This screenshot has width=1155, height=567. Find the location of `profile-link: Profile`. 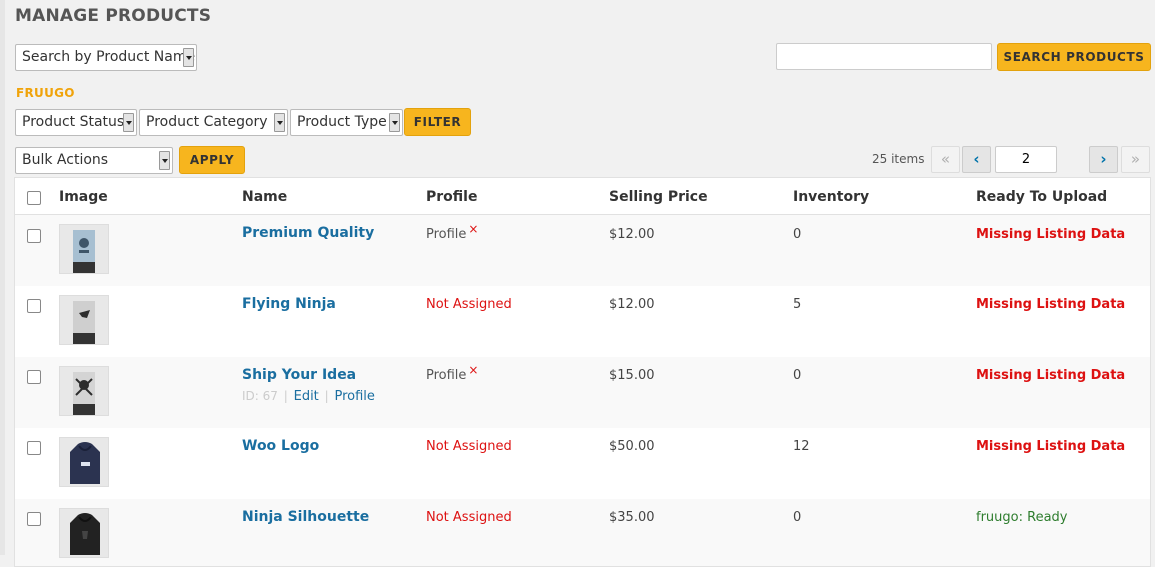

profile-link: Profile is located at coordinates (355, 396).